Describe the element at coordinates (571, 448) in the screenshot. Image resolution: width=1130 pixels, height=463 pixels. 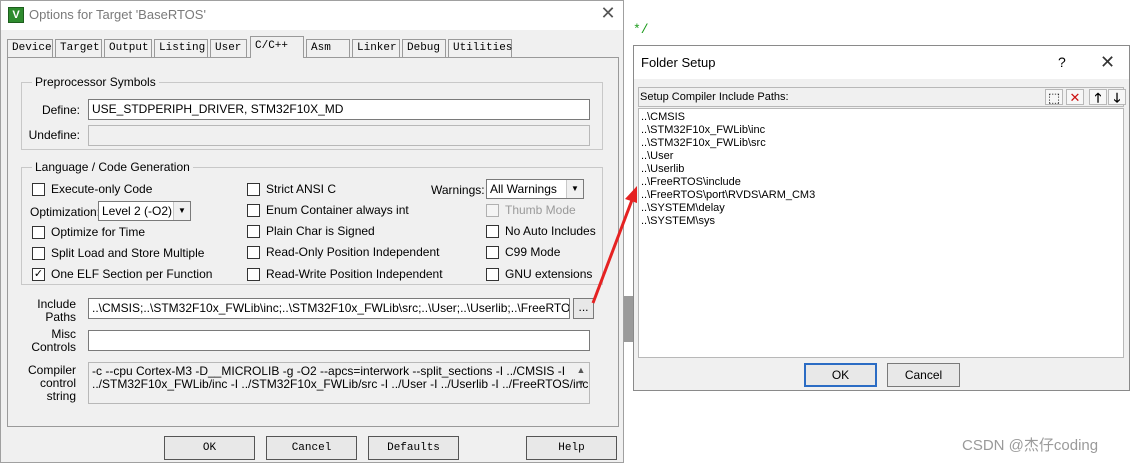
I see `help-button: Help` at that location.